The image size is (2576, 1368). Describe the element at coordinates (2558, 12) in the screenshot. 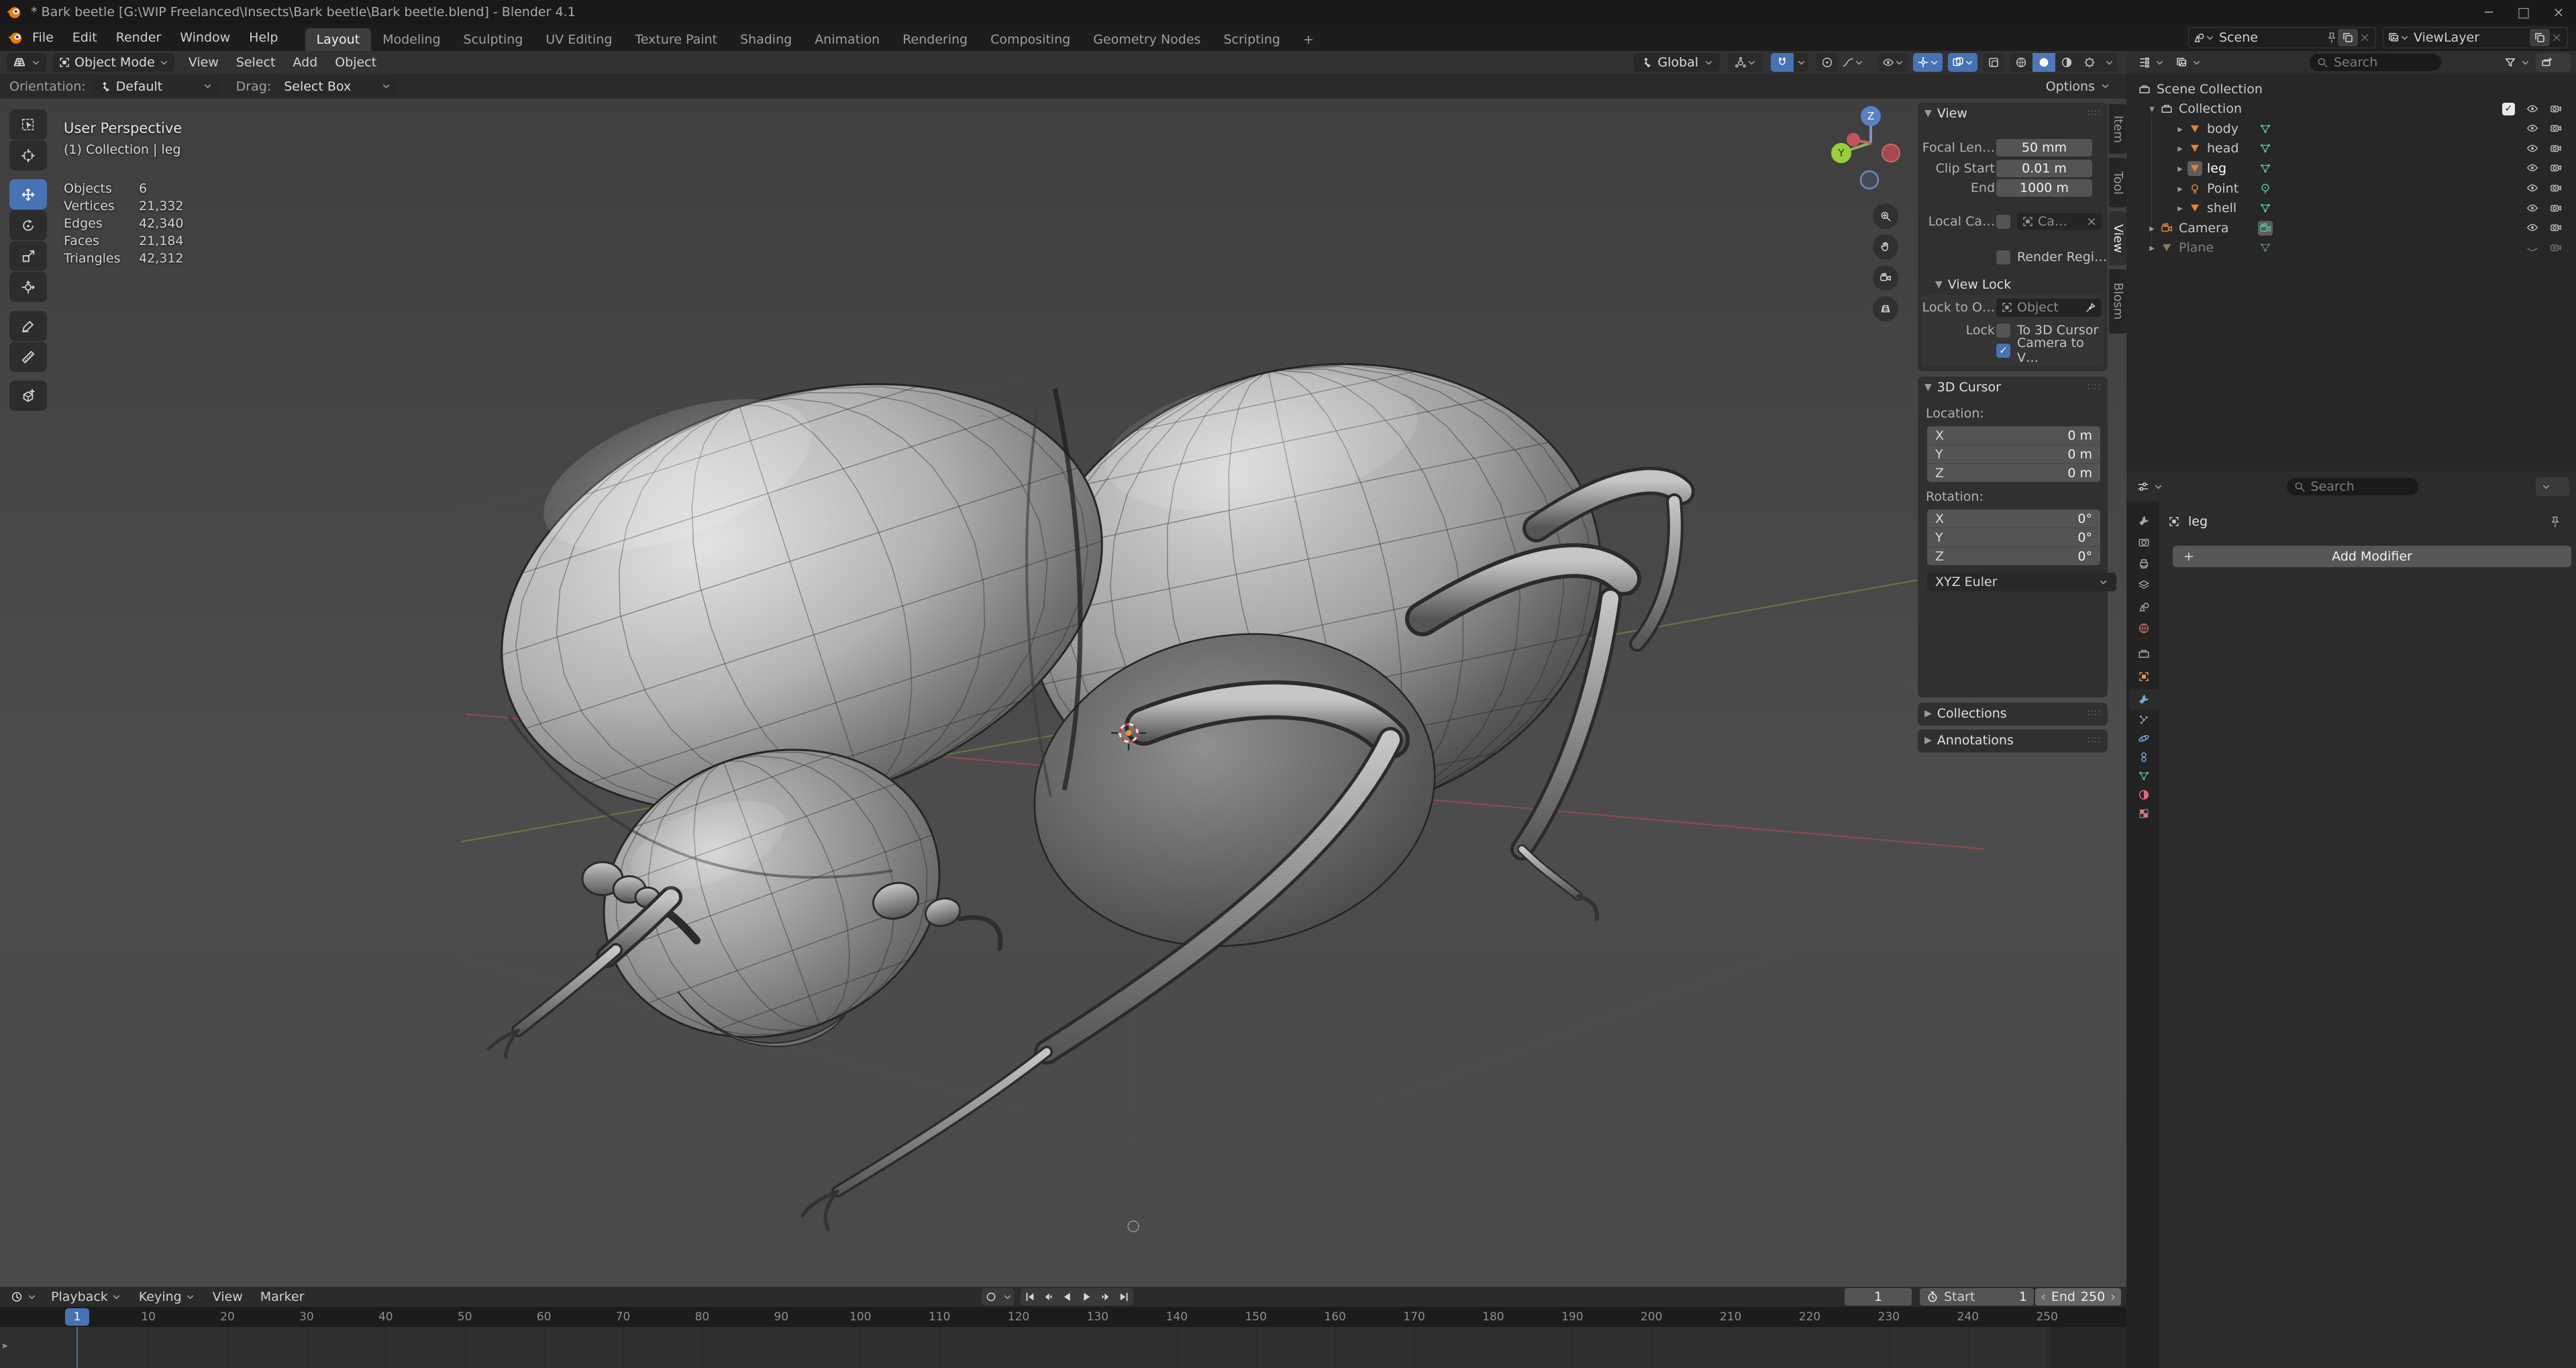

I see `close-button: ×` at that location.